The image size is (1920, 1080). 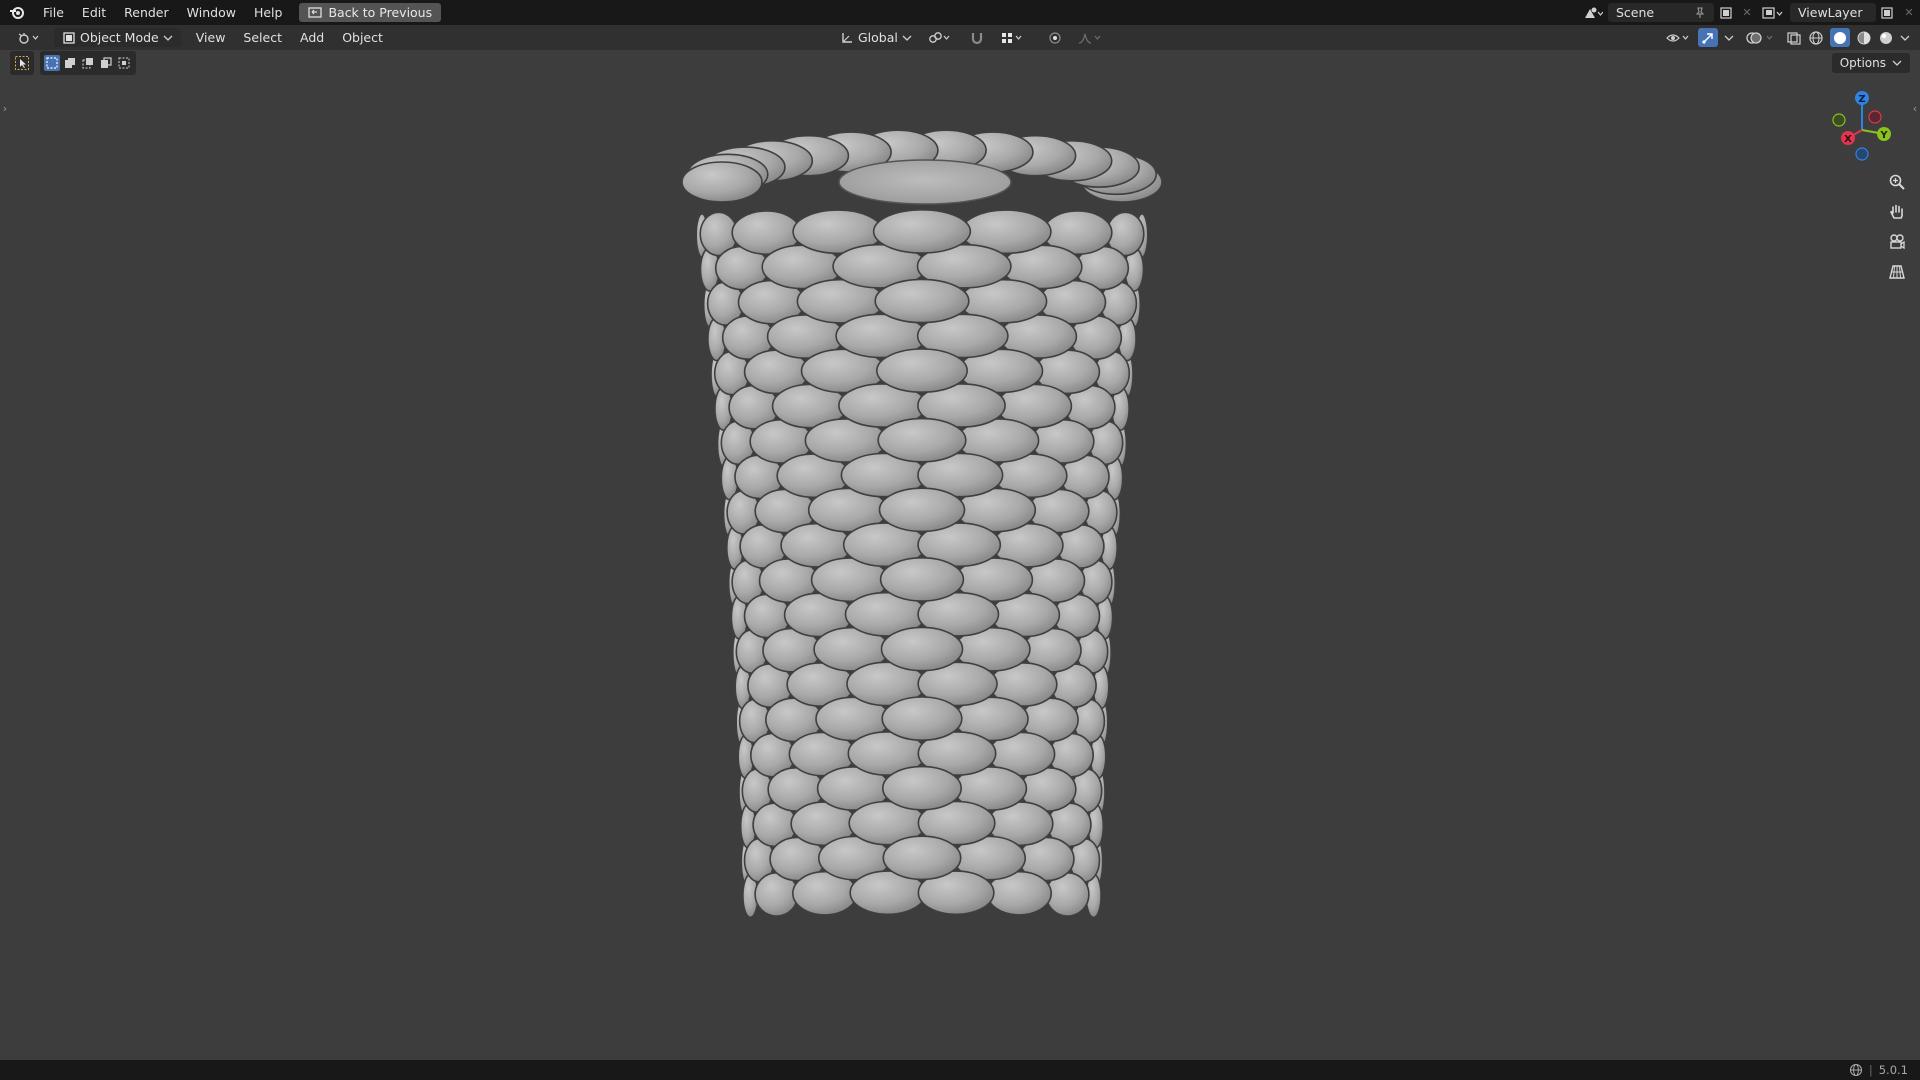 What do you see at coordinates (1726, 13) in the screenshot?
I see `new-scene-icon` at bounding box center [1726, 13].